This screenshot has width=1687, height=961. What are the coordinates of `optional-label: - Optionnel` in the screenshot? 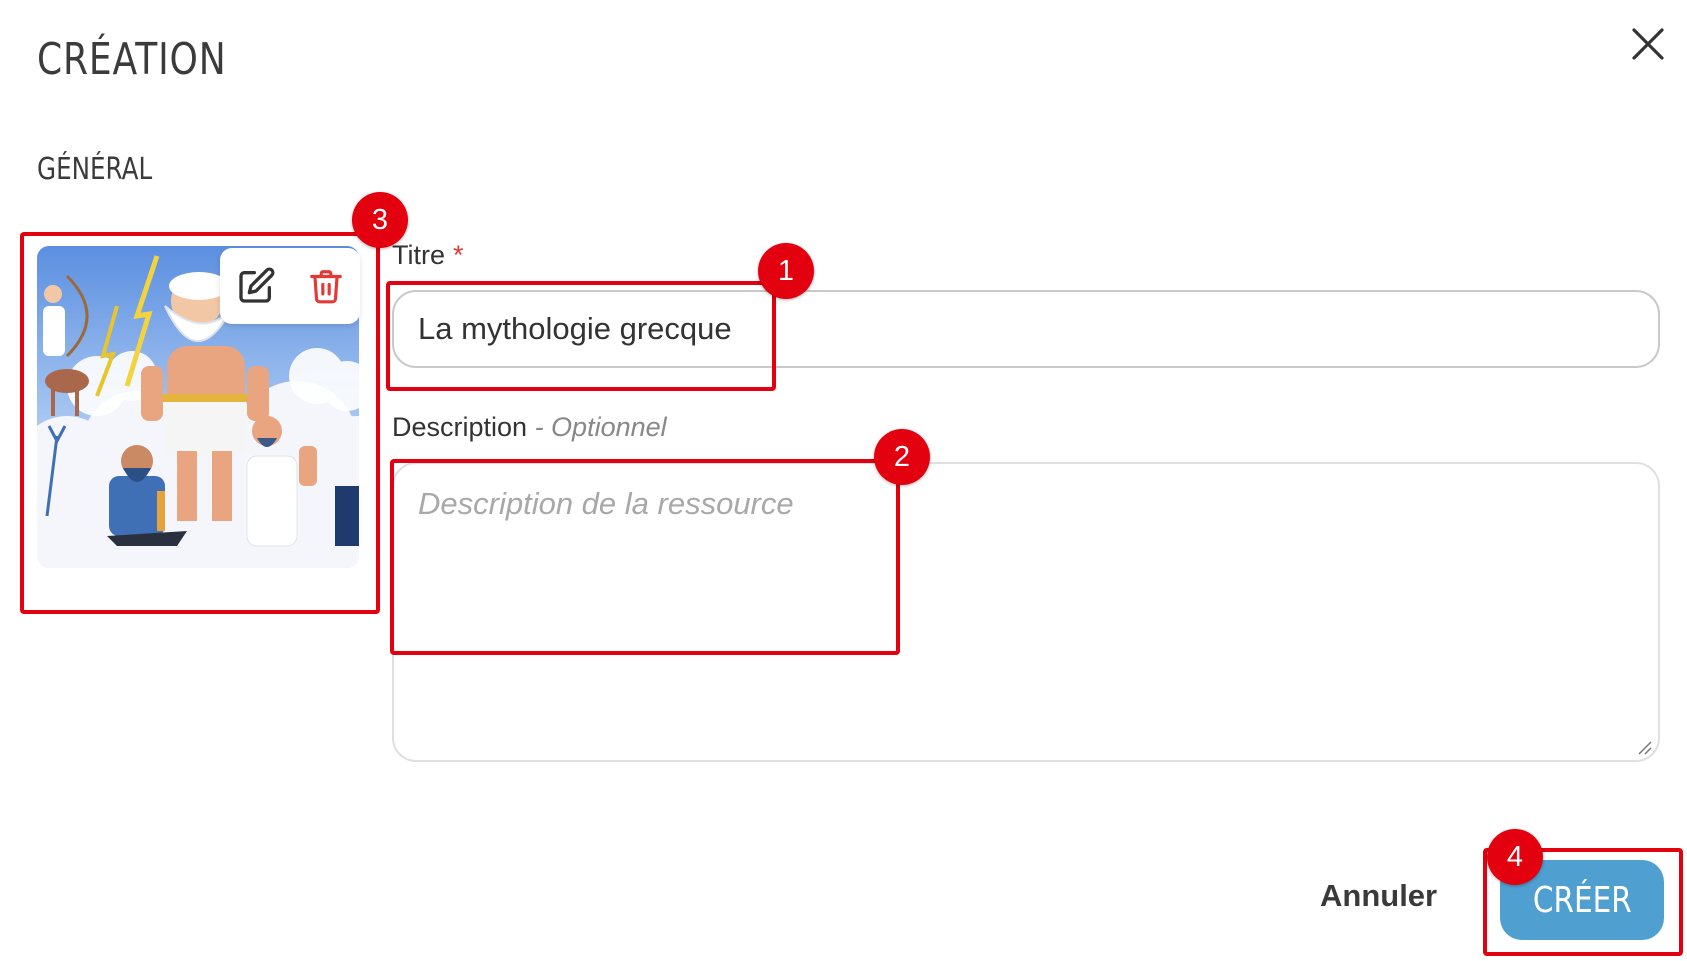 It's located at (597, 427).